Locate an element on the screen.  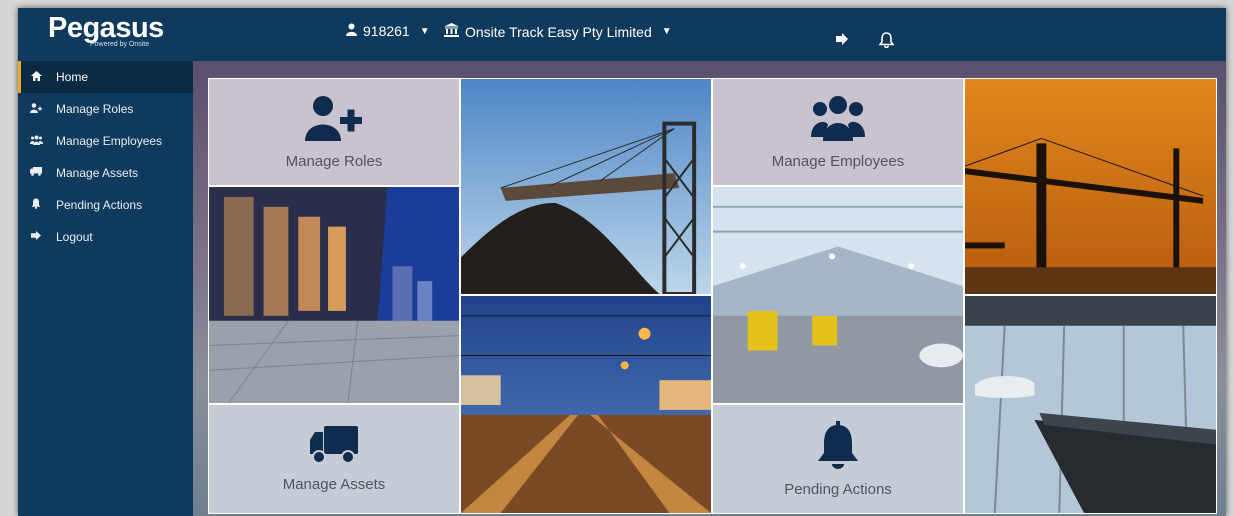
airport-lounge-photo is located at coordinates (1090, 404).